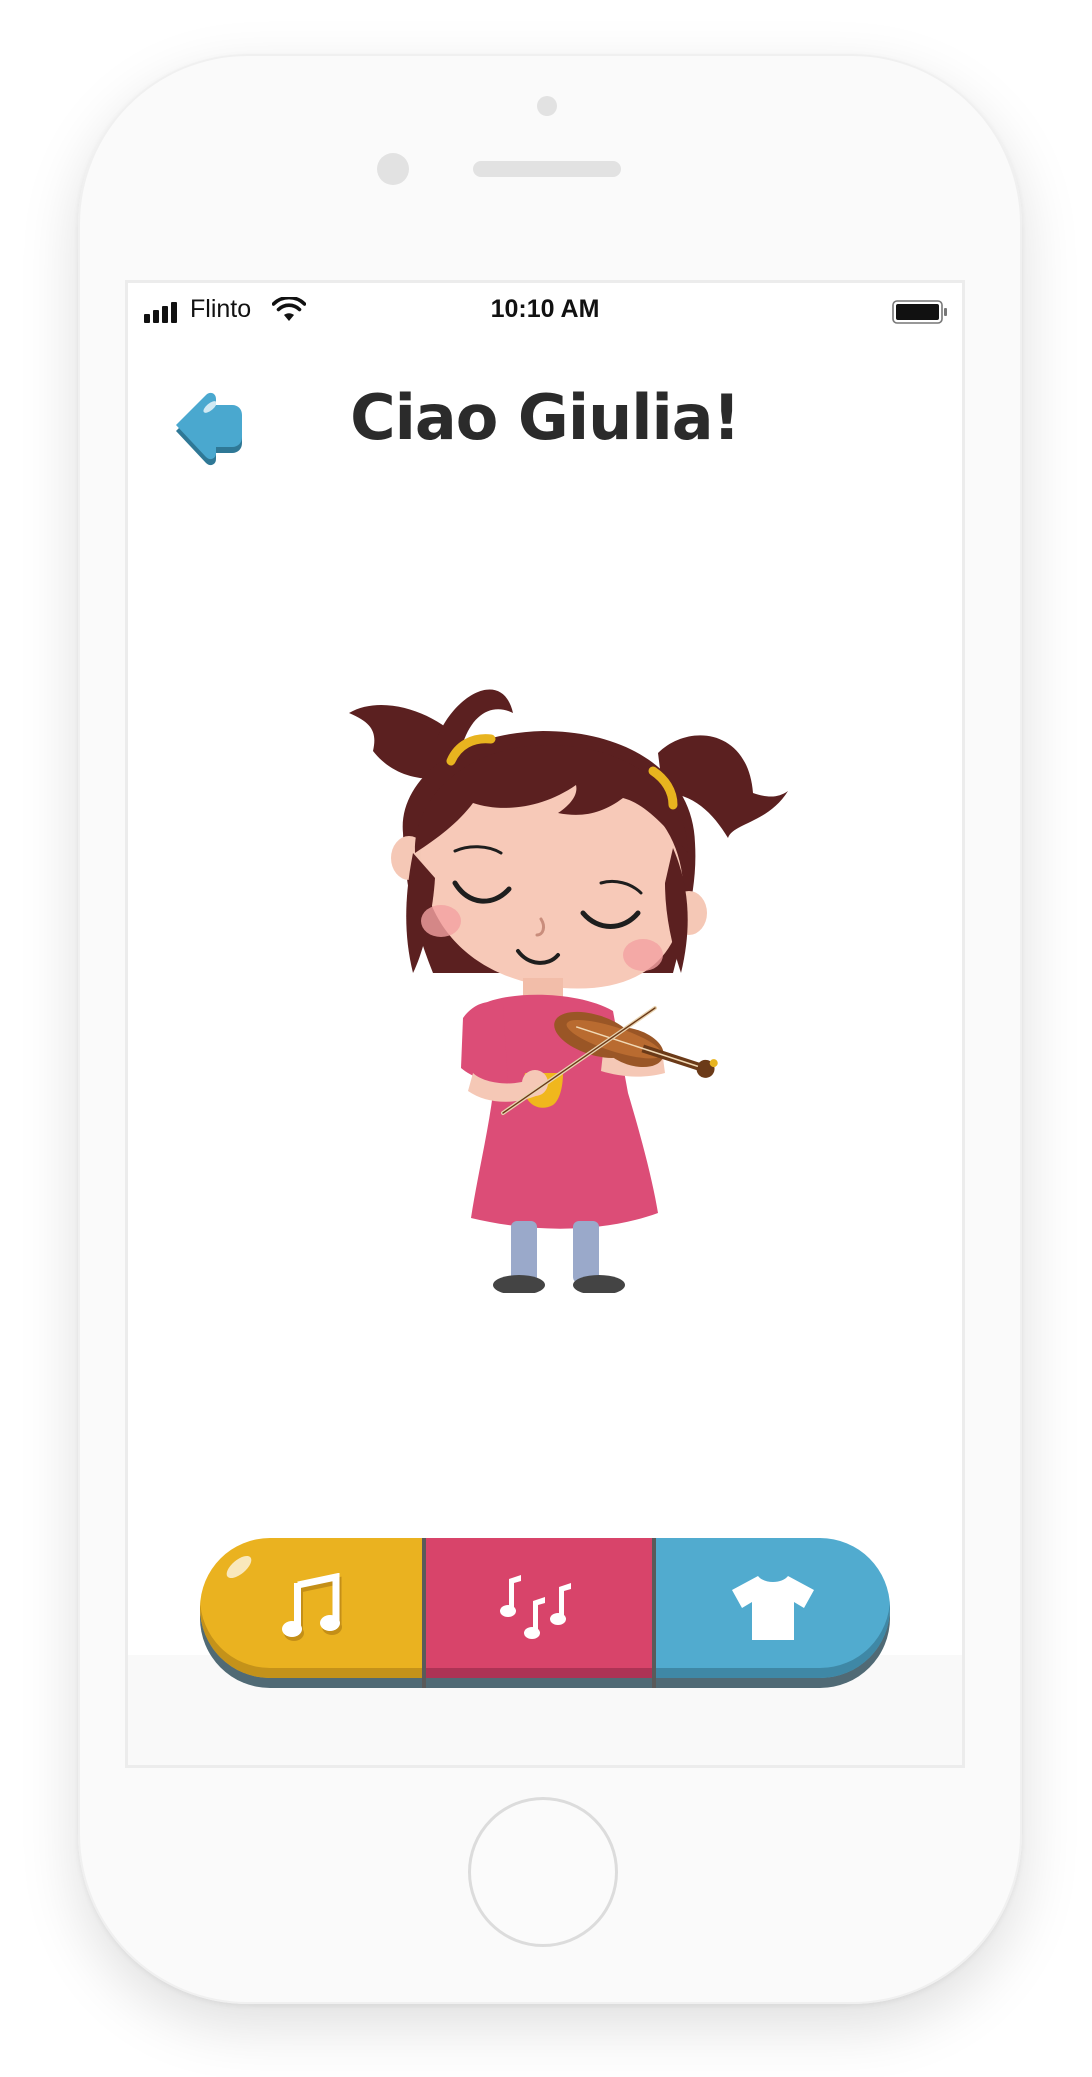 Image resolution: width=1092 pixels, height=2077 pixels. I want to click on front-sensor, so click(547, 106).